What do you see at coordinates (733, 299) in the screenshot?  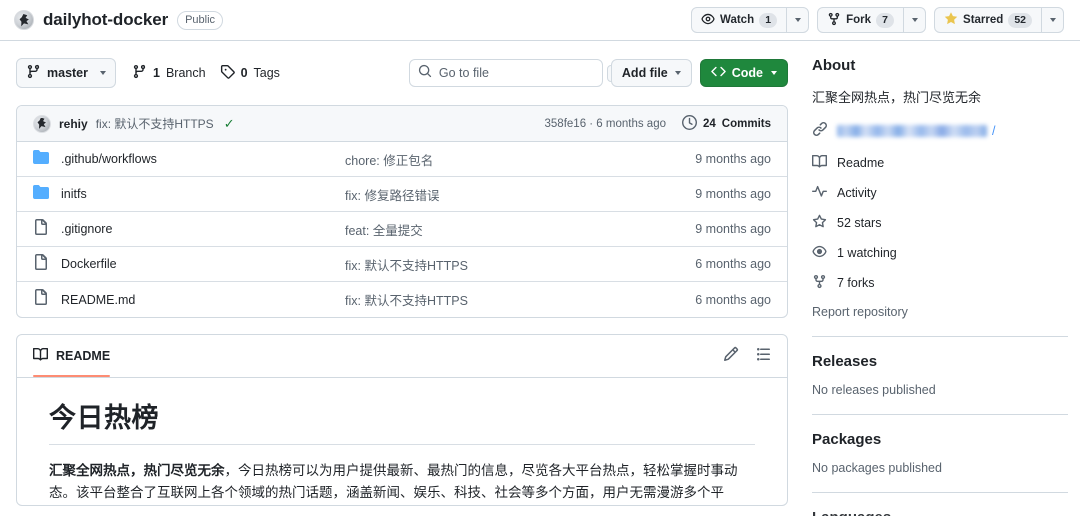 I see `file-timestamp: 6 months ago` at bounding box center [733, 299].